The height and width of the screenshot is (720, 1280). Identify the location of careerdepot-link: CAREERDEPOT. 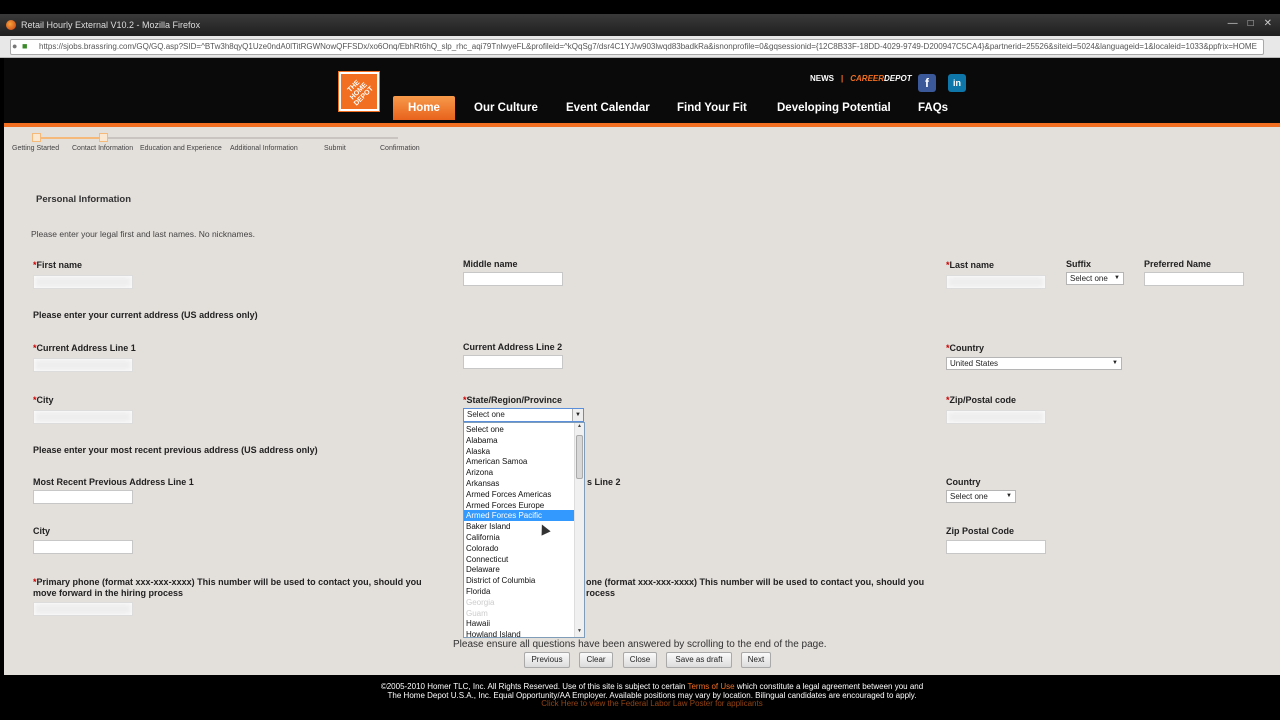
(880, 78).